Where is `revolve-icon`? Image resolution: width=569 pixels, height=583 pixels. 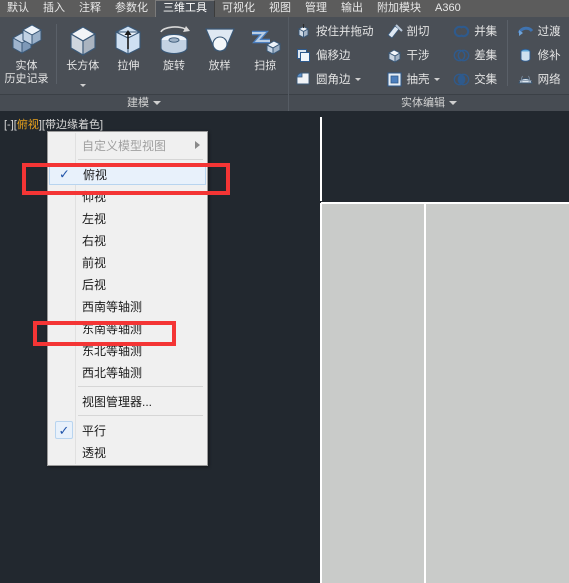 revolve-icon is located at coordinates (174, 40).